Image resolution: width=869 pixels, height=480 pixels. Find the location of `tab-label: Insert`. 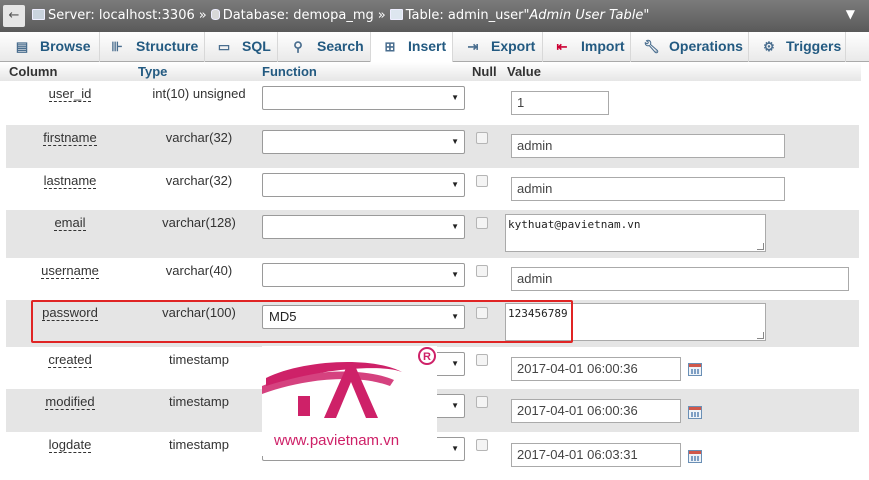

tab-label: Insert is located at coordinates (427, 46).